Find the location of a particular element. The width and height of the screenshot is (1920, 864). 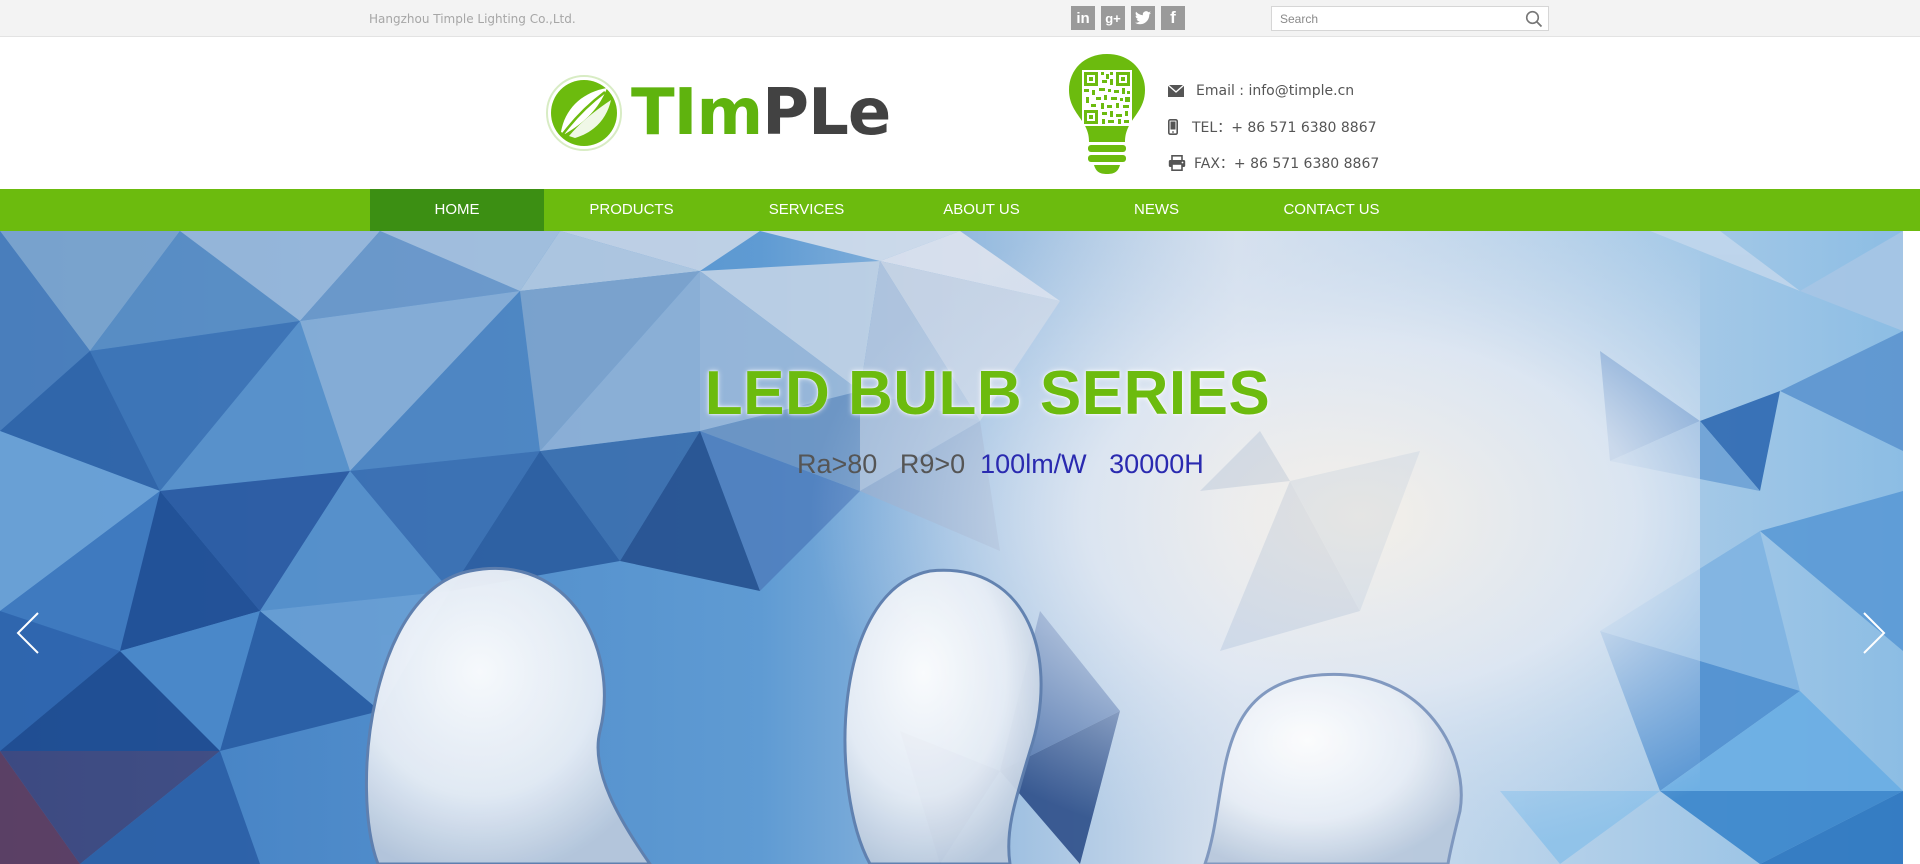

leaf-logo-icon is located at coordinates (584, 113).